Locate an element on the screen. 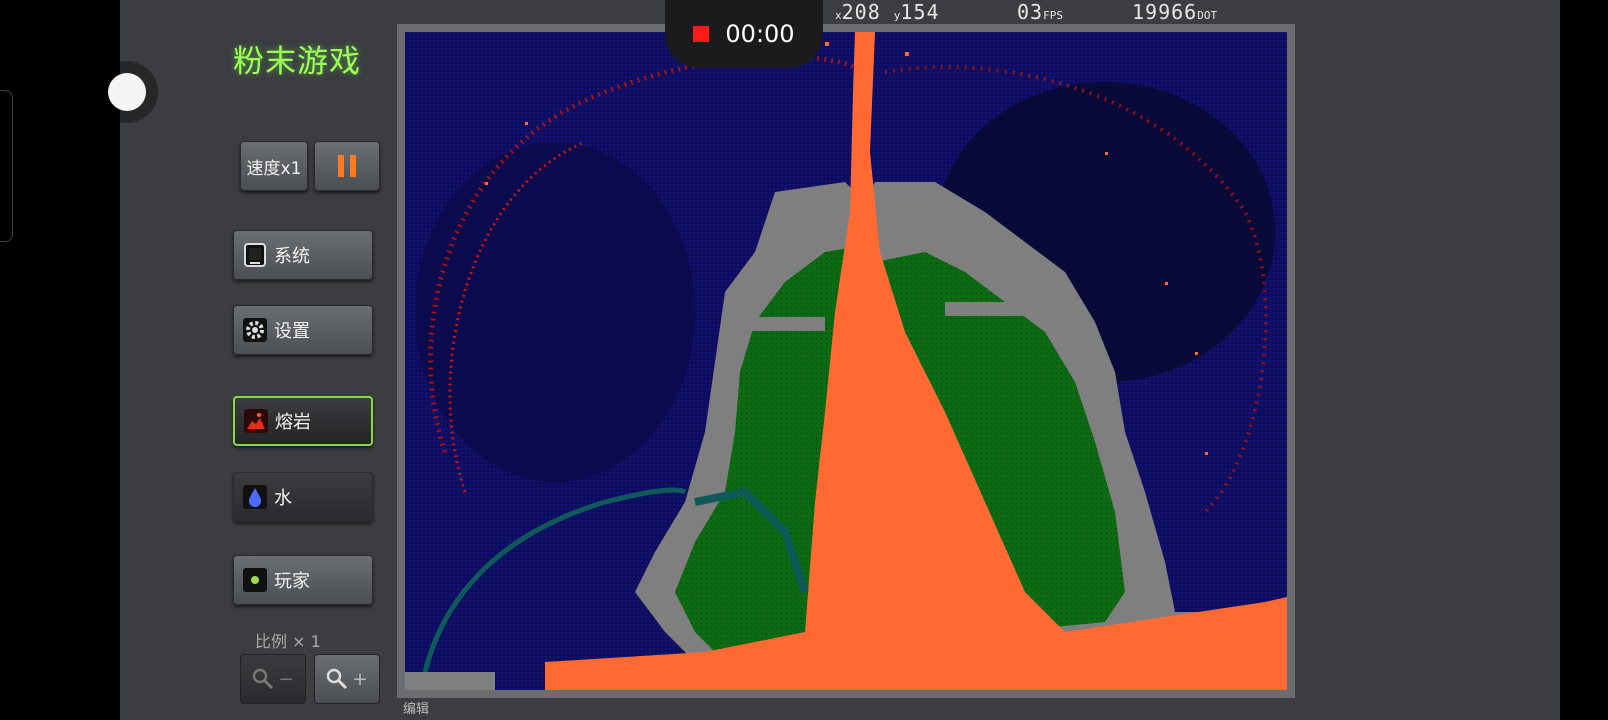 The image size is (1608, 720). zoom-in-button: + is located at coordinates (347, 679).